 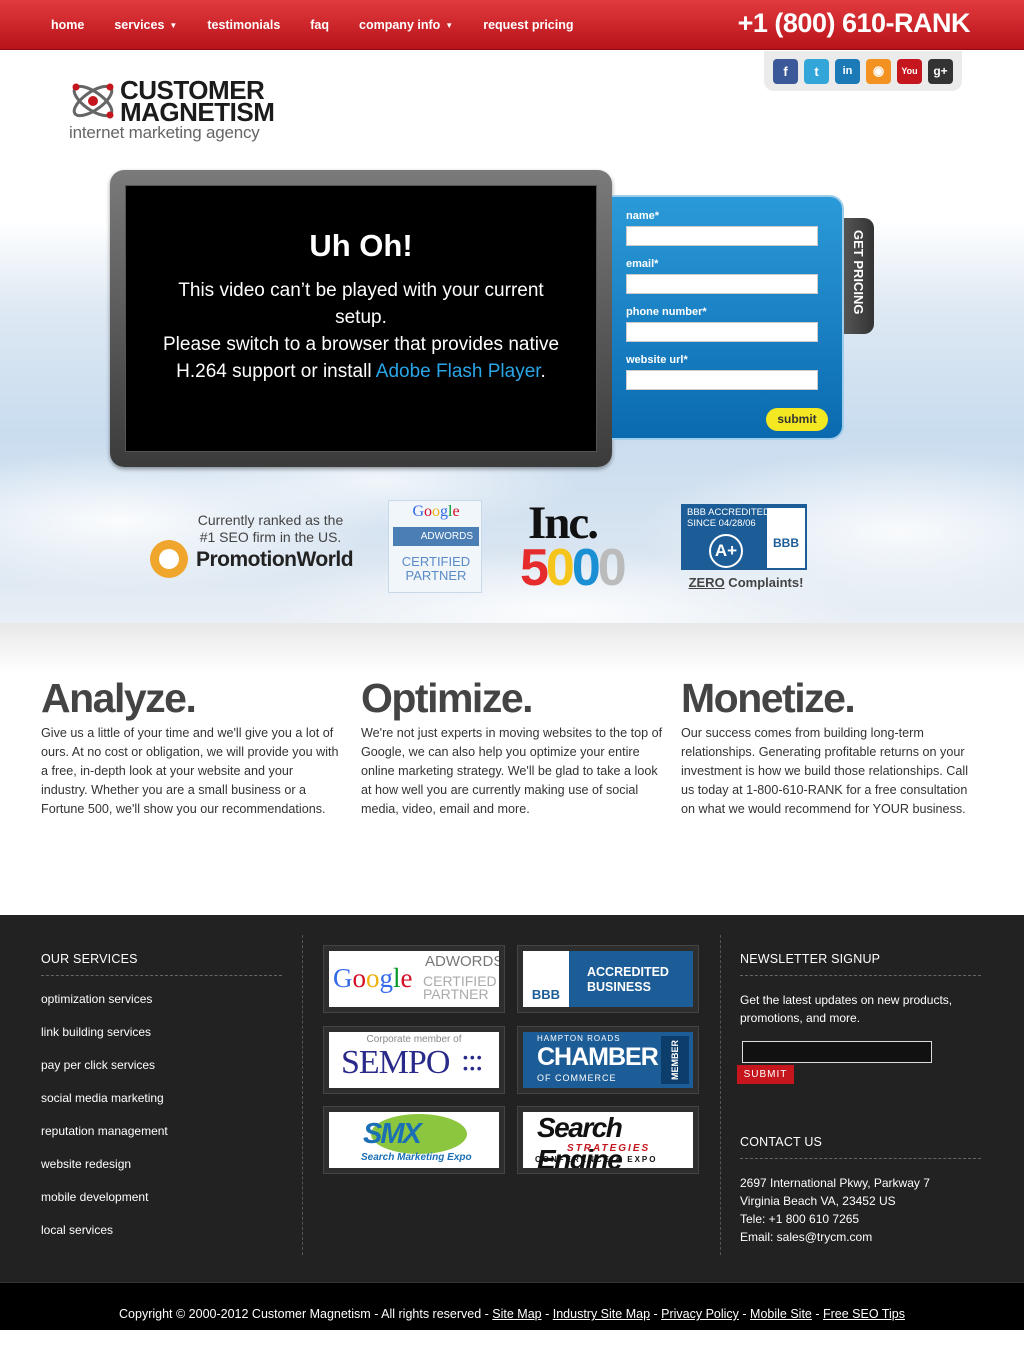 I want to click on adwords-word: ADWORDS, so click(x=462, y=961).